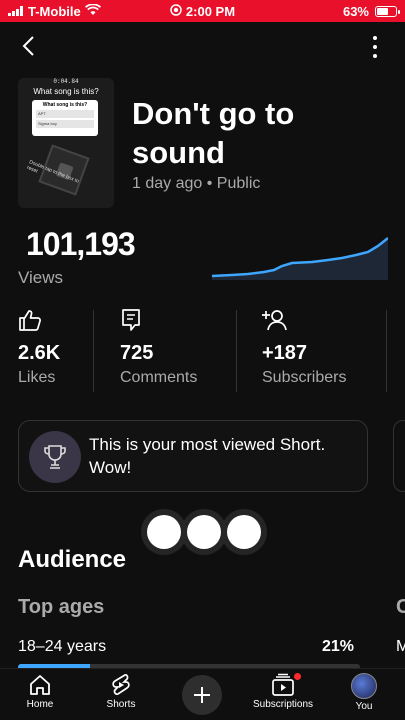  What do you see at coordinates (304, 377) in the screenshot?
I see `subscribers-label: Subscribers` at bounding box center [304, 377].